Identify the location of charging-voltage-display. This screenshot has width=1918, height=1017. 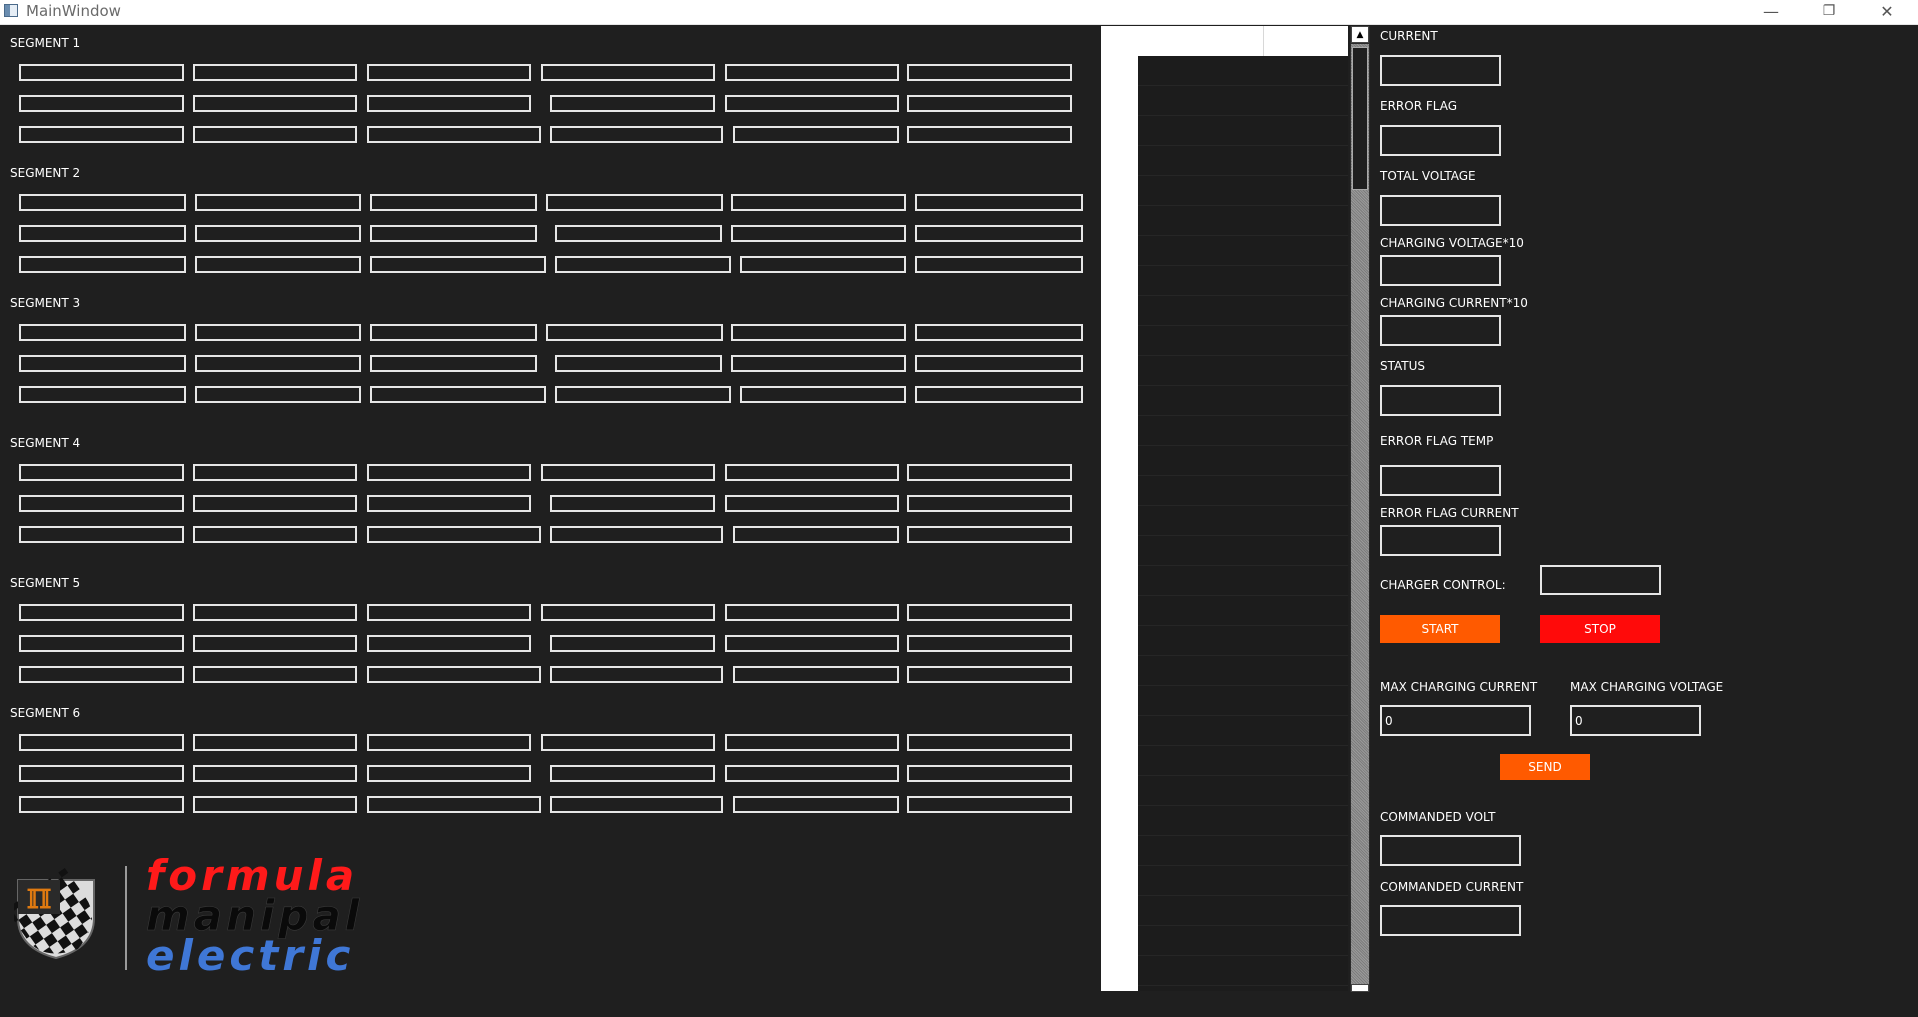
(1440, 270).